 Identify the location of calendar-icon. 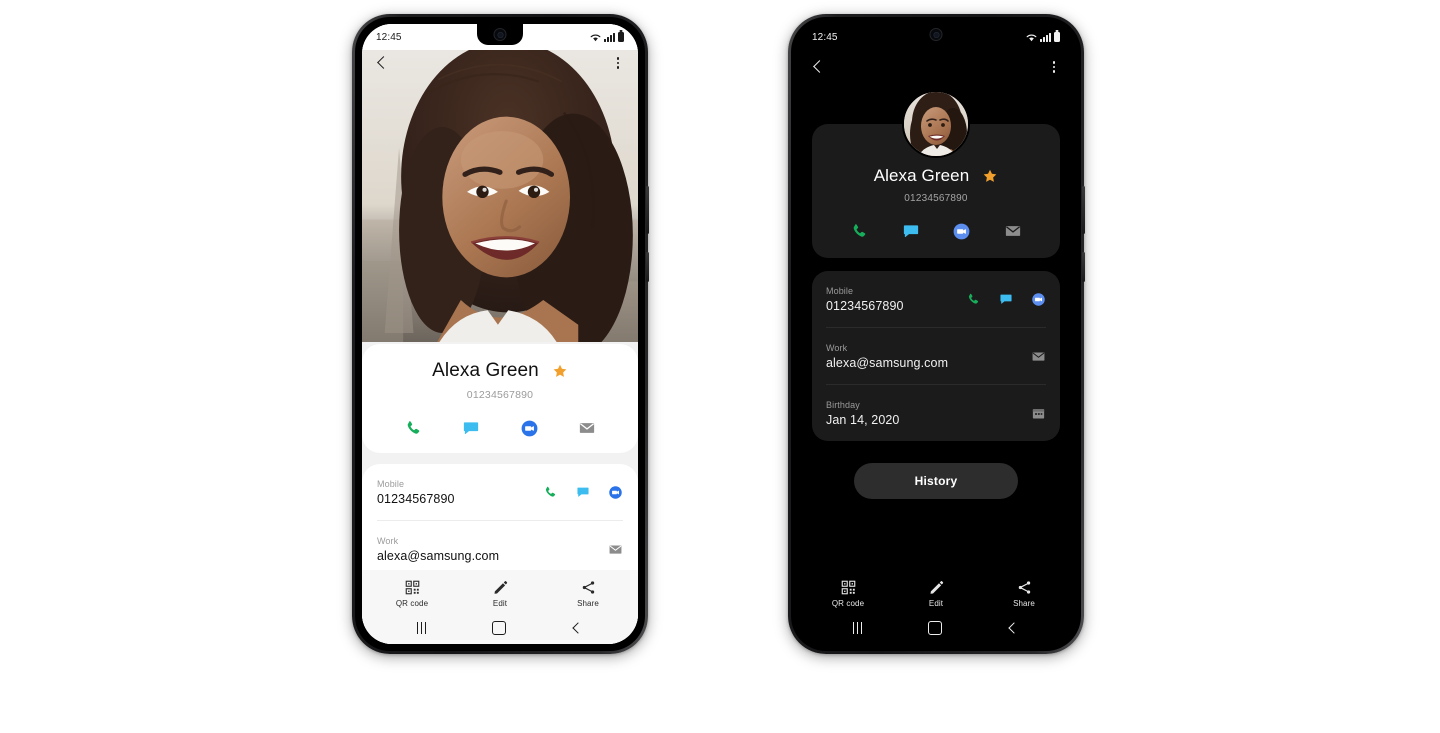
(1038, 413).